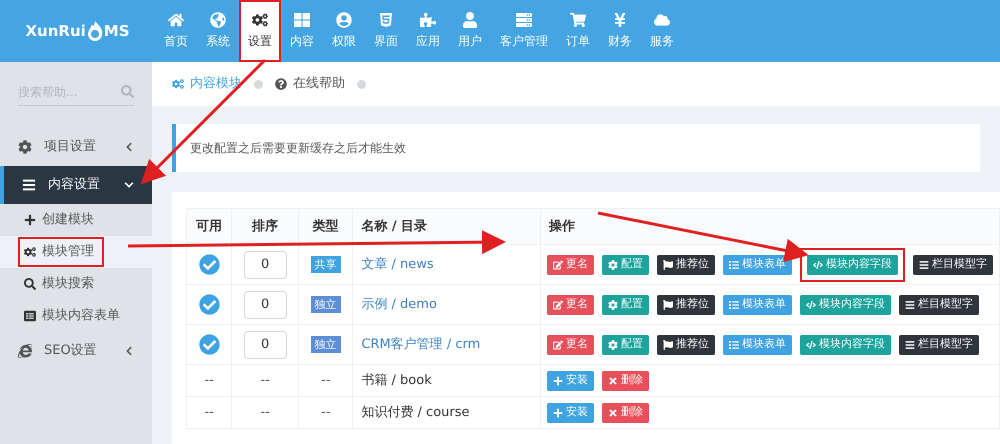 This screenshot has height=444, width=1000. What do you see at coordinates (524, 20) in the screenshot?
I see `server-icon` at bounding box center [524, 20].